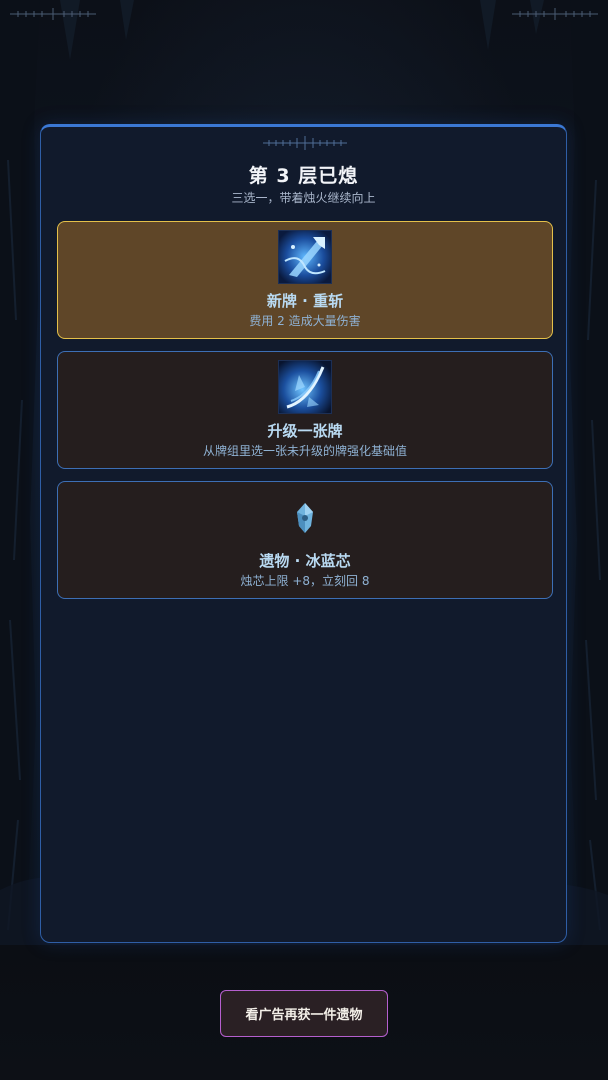  What do you see at coordinates (305, 387) in the screenshot?
I see `upgrade-slash-icon` at bounding box center [305, 387].